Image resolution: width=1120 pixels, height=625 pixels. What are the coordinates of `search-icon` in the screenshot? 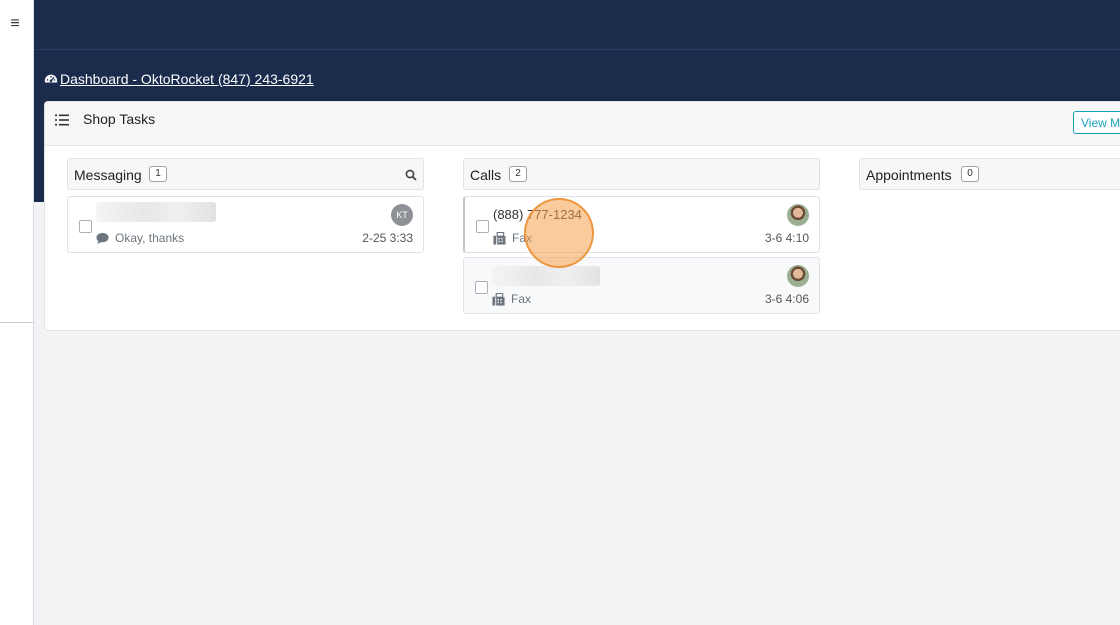 It's located at (411, 175).